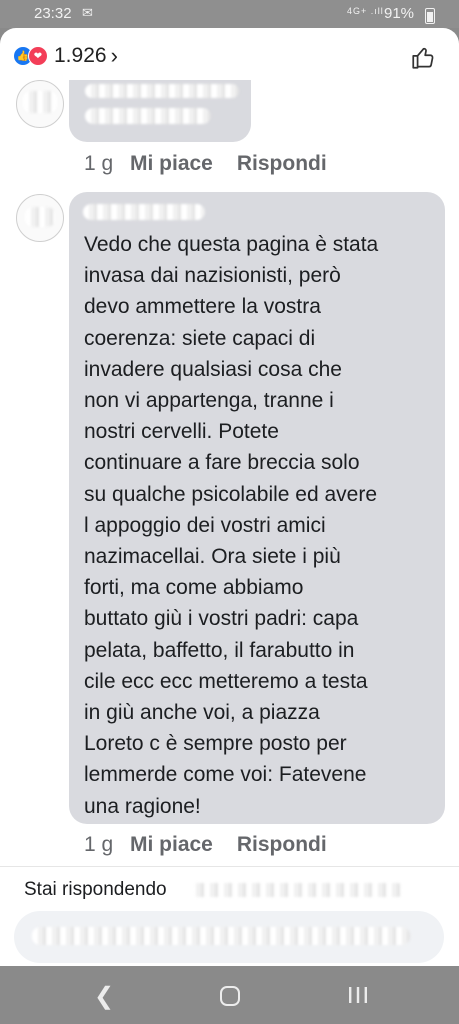 The width and height of the screenshot is (459, 1024). I want to click on battery-level: 91%, so click(399, 13).